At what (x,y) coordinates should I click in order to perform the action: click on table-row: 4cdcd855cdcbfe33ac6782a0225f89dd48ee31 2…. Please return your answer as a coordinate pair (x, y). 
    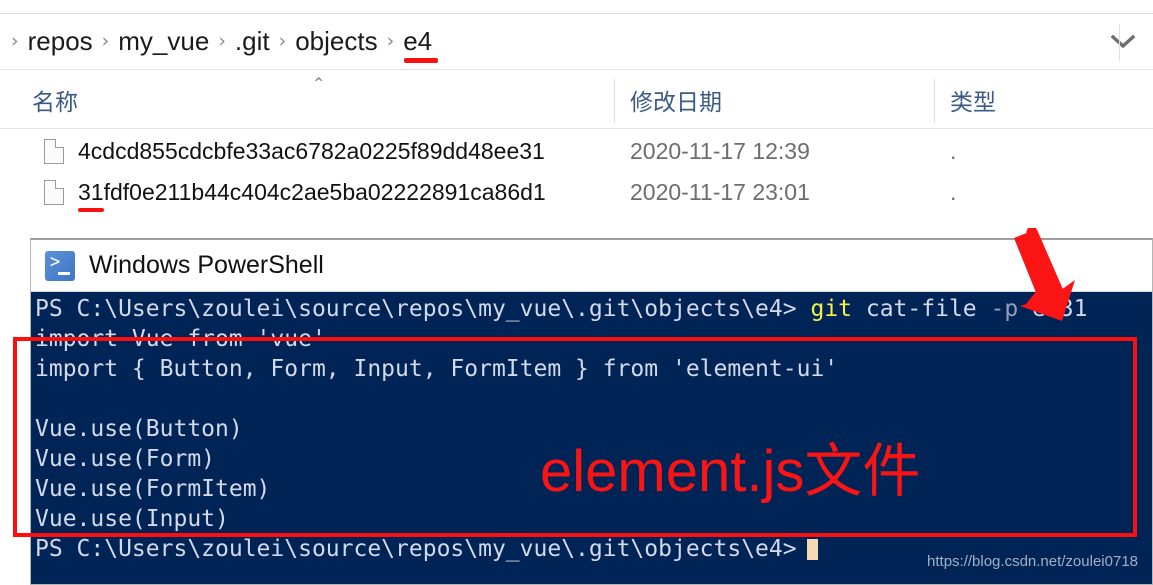
    Looking at the image, I should click on (576, 151).